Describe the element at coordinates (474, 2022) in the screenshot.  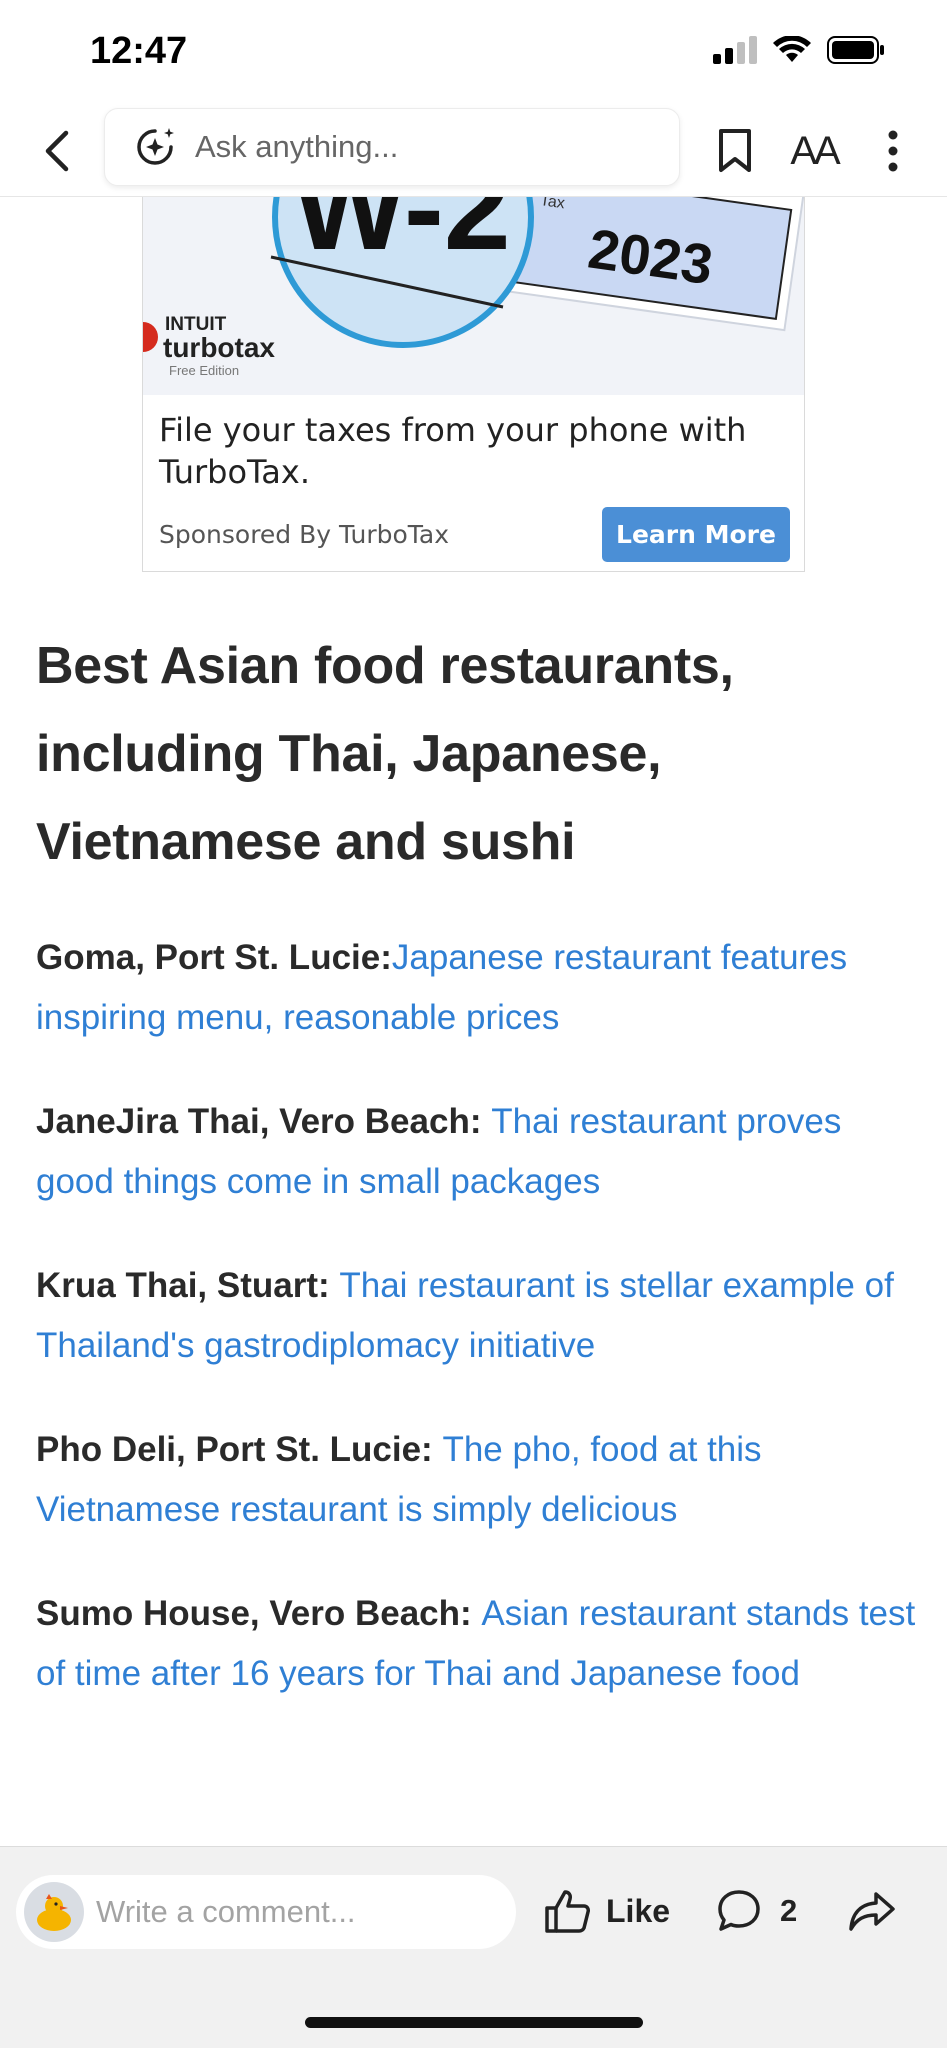
I see `home-indicator` at that location.